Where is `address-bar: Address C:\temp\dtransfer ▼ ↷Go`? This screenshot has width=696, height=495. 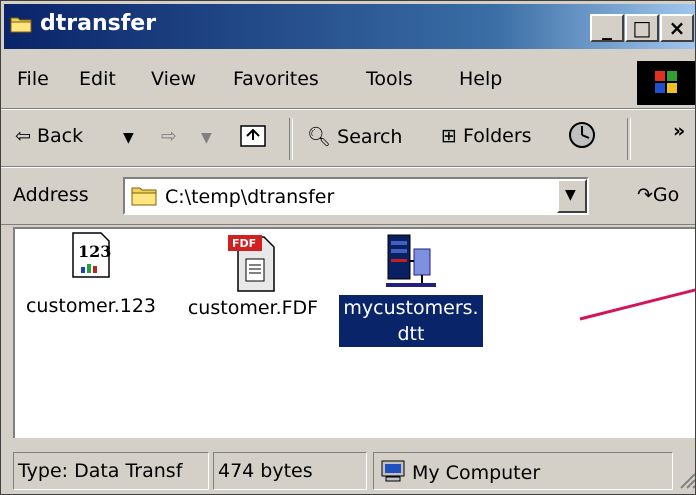
address-bar: Address C:\temp\dtransfer ▼ ↷Go is located at coordinates (348, 196).